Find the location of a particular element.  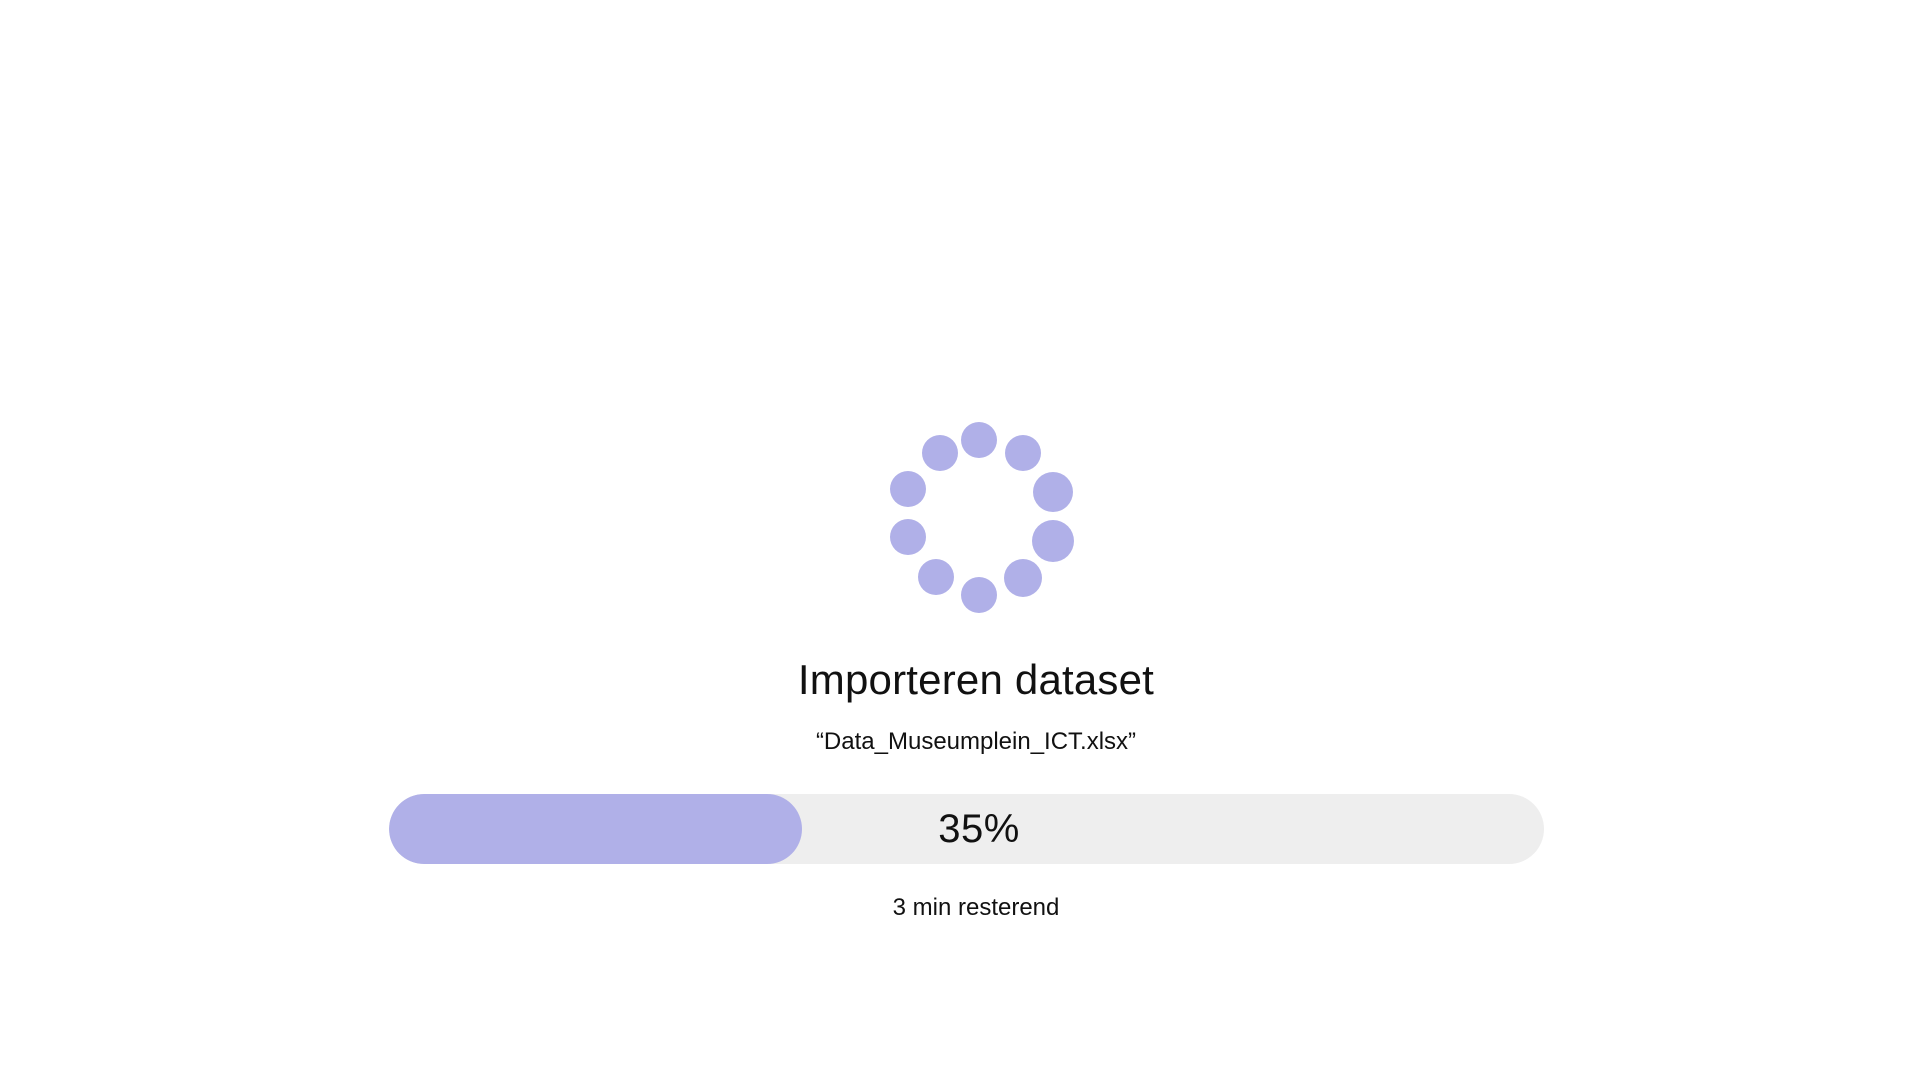

time-remaining: 3 min resterend is located at coordinates (976, 907).